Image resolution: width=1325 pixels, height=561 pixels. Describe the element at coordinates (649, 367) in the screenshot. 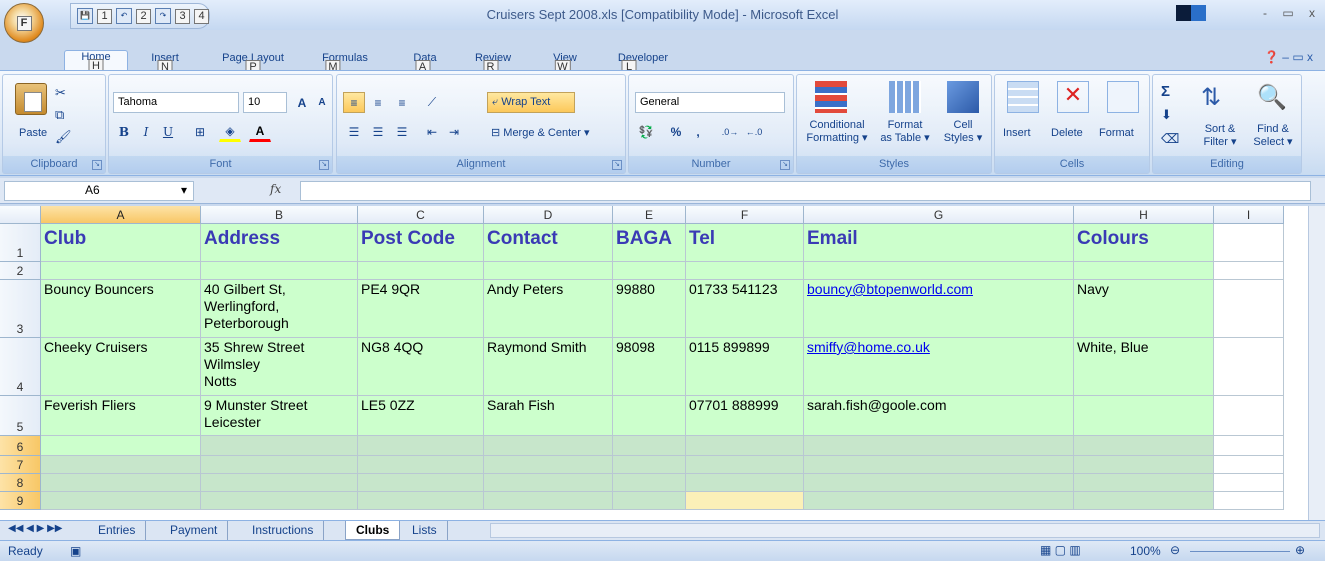

I see `cell-e4: 98098` at that location.